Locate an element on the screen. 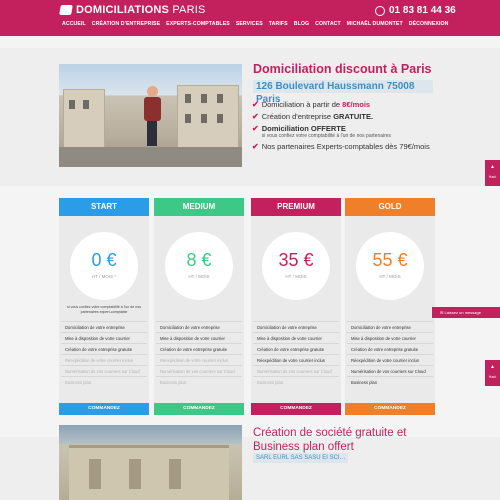 Image resolution: width=500 pixels, height=500 pixels. price-circle: 55 € HT / MOIS is located at coordinates (390, 266).